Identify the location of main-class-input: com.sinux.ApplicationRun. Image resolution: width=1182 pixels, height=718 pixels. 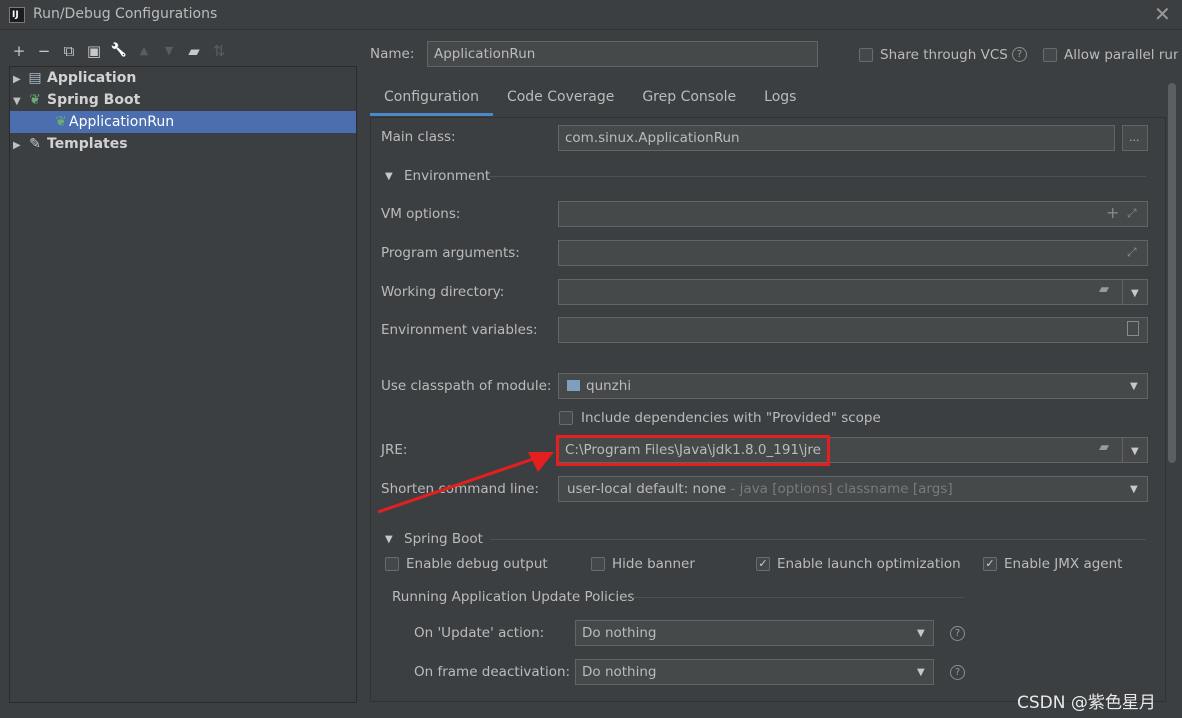
(836, 138).